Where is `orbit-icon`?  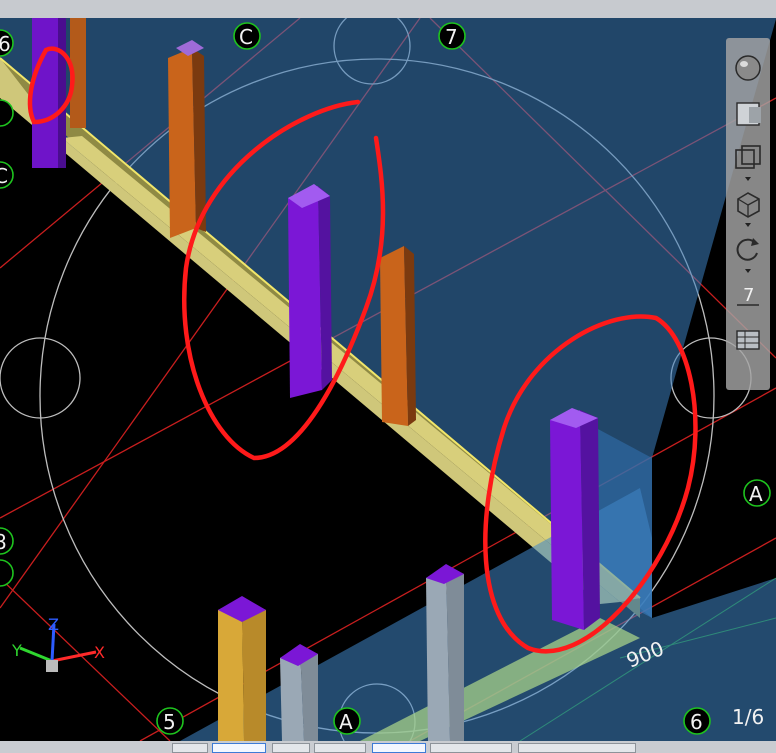 orbit-icon is located at coordinates (748, 207).